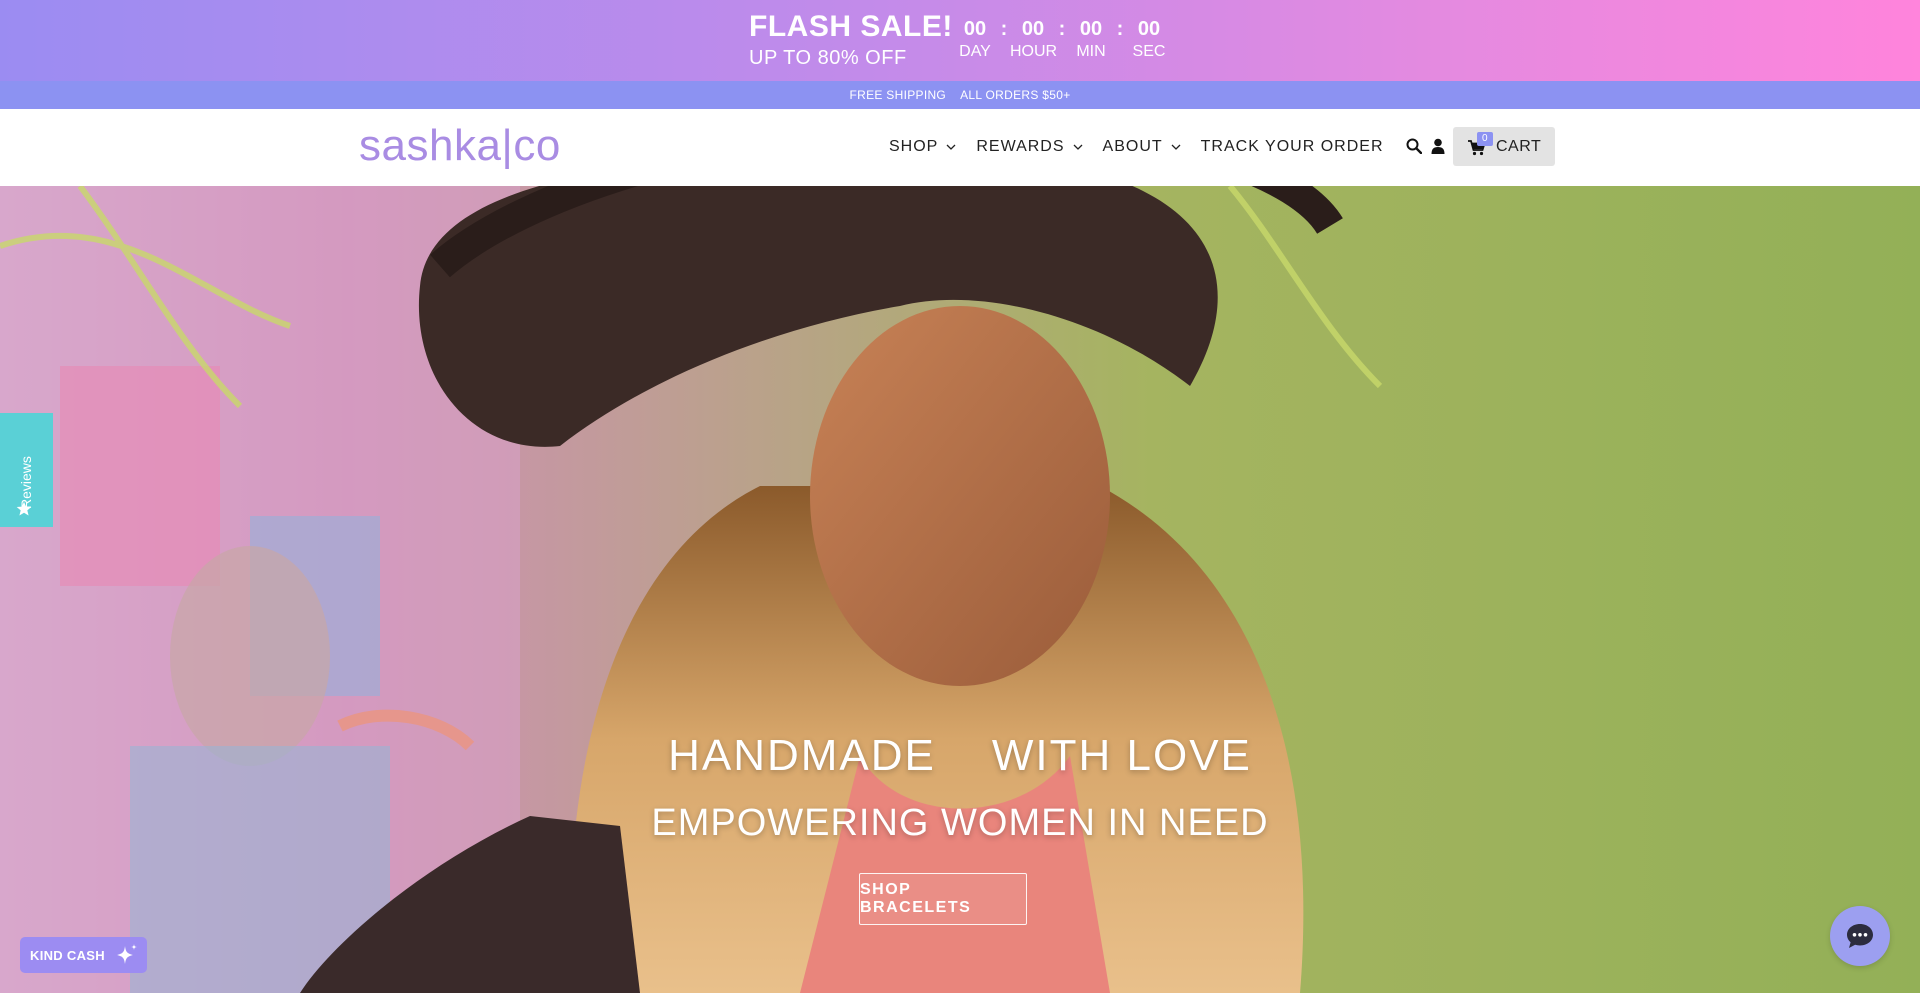 The height and width of the screenshot is (993, 1920). What do you see at coordinates (126, 954) in the screenshot?
I see `sparkle-icon` at bounding box center [126, 954].